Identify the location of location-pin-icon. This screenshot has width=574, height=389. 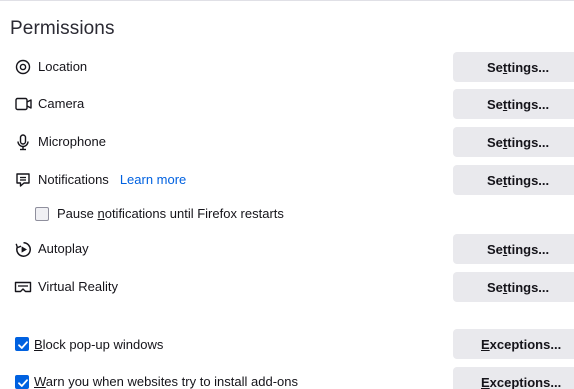
(23, 67).